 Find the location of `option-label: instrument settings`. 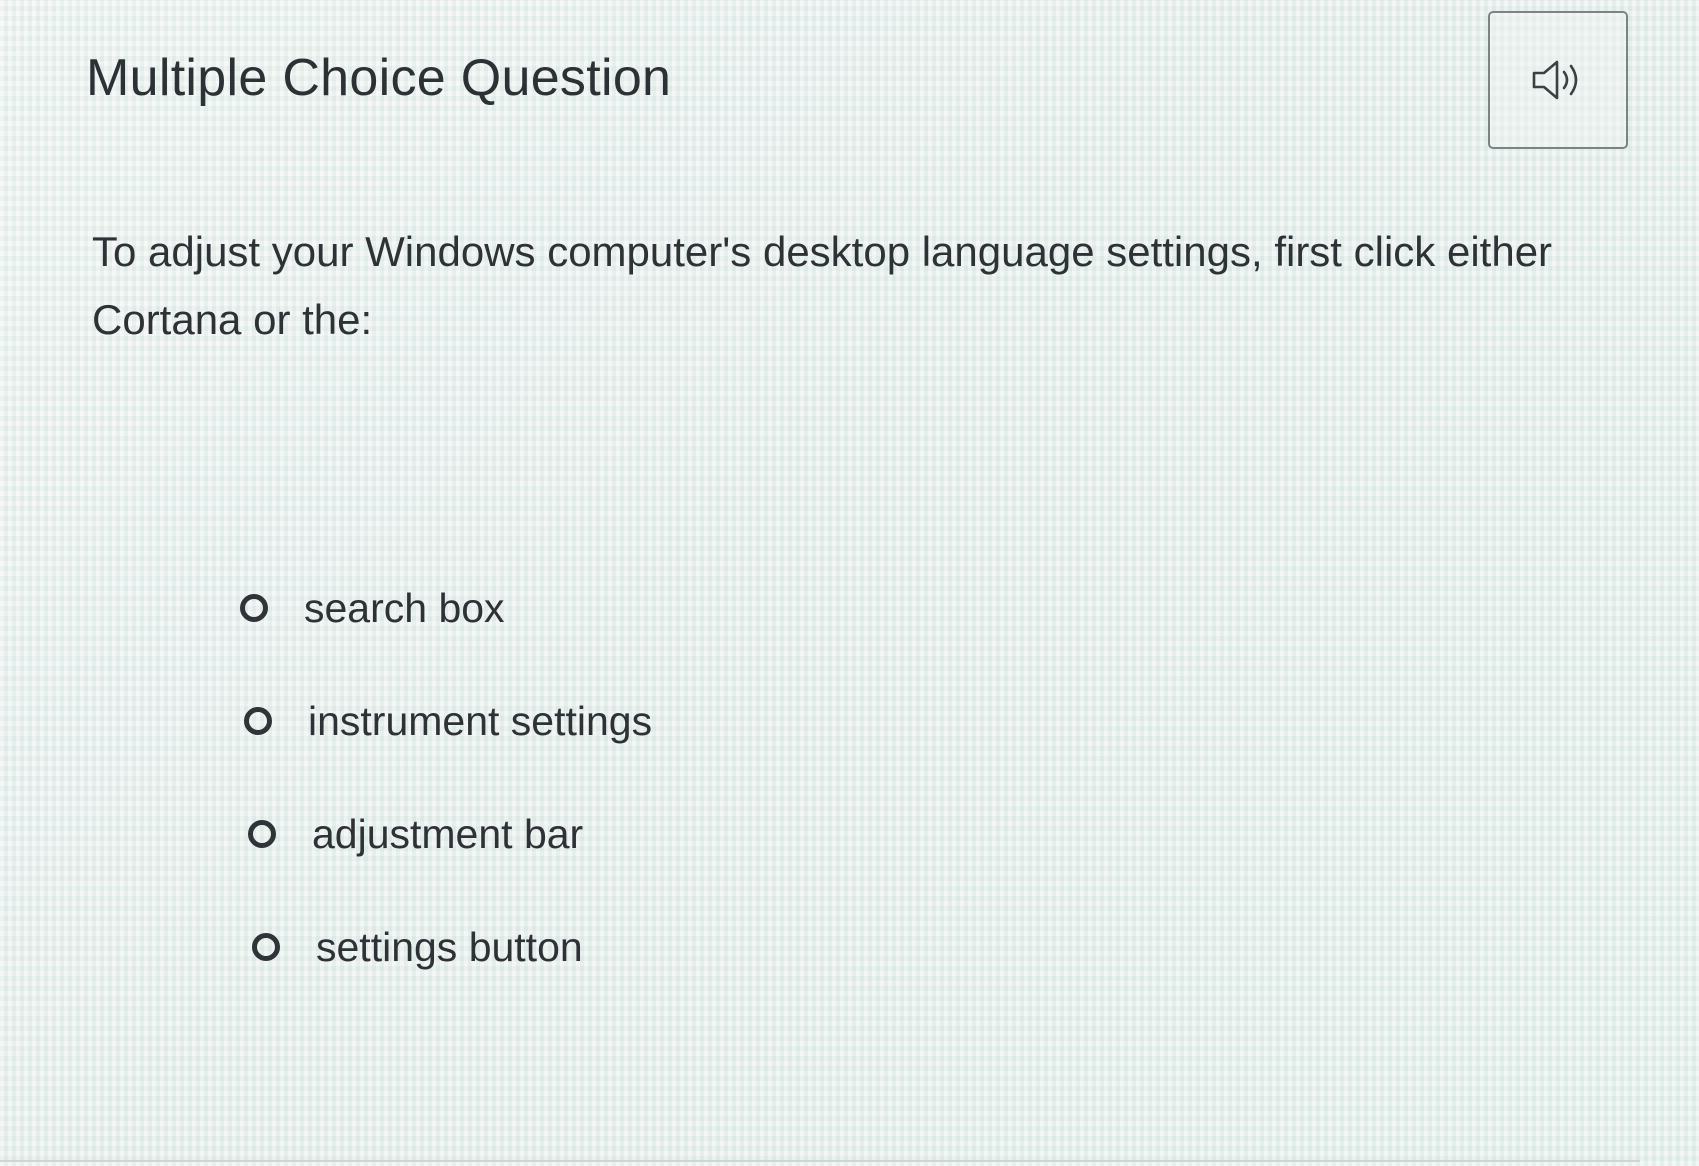

option-label: instrument settings is located at coordinates (480, 720).